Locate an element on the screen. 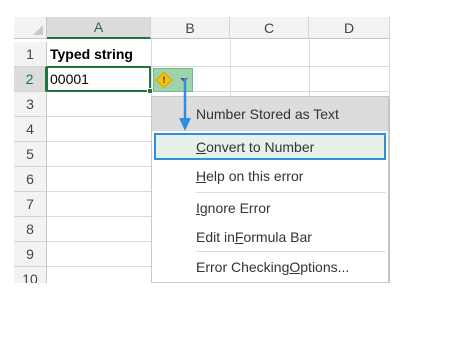 The height and width of the screenshot is (343, 465). column-header-a: A is located at coordinates (99, 28).